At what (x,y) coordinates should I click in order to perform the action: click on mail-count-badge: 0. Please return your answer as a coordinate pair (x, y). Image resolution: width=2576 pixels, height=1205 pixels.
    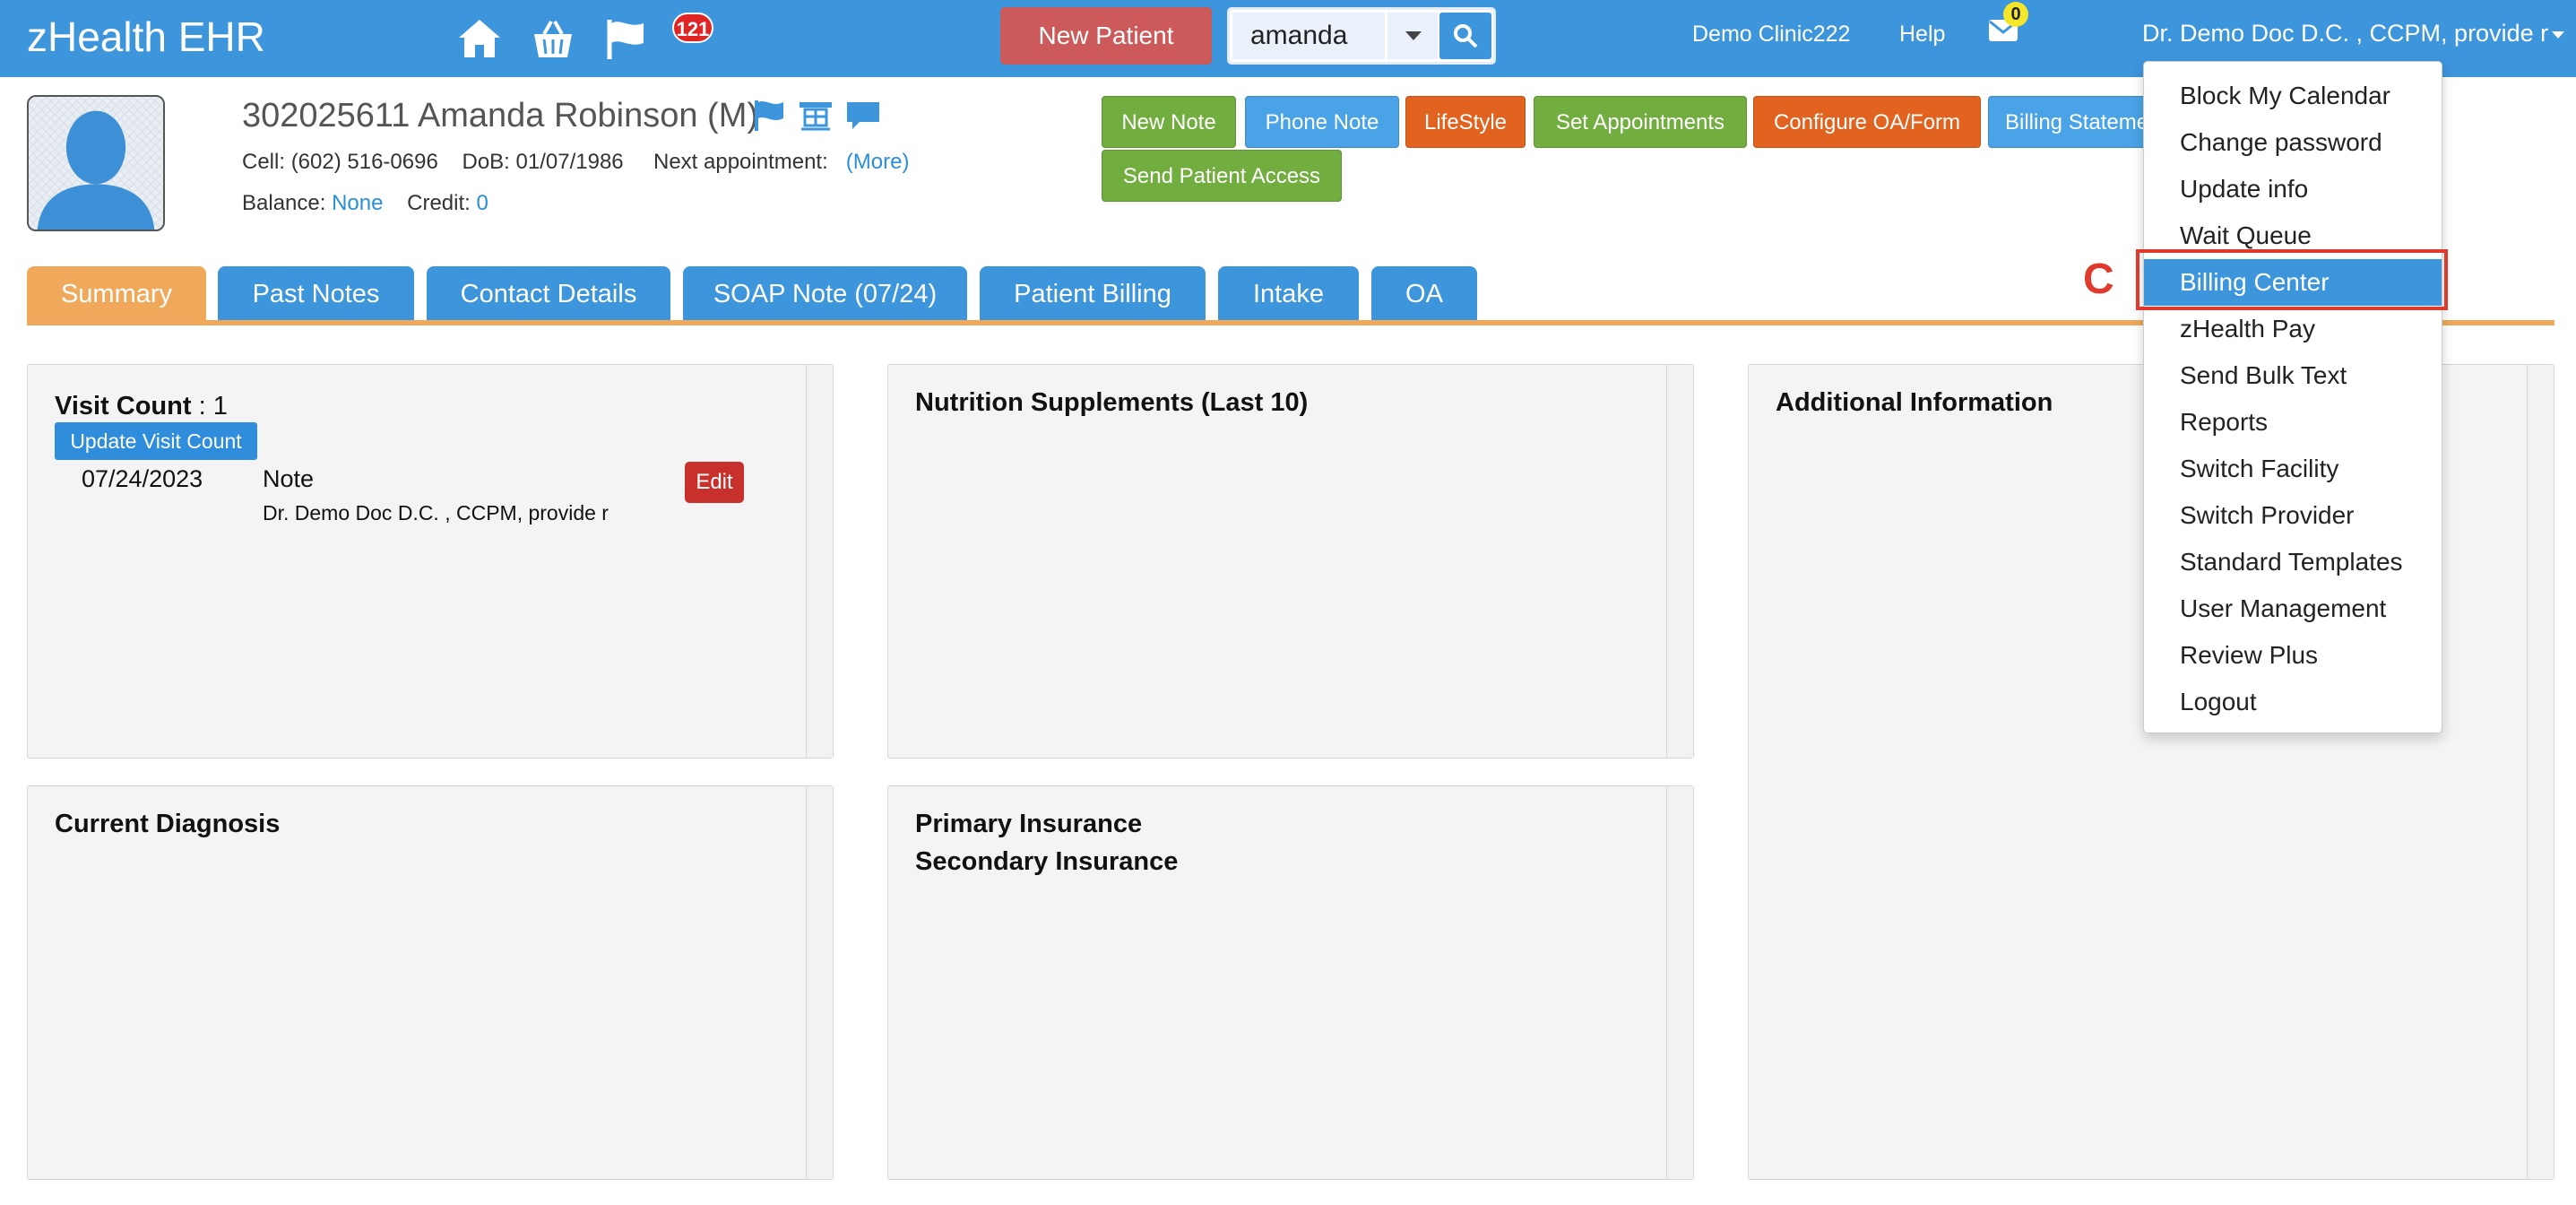
    Looking at the image, I should click on (2015, 14).